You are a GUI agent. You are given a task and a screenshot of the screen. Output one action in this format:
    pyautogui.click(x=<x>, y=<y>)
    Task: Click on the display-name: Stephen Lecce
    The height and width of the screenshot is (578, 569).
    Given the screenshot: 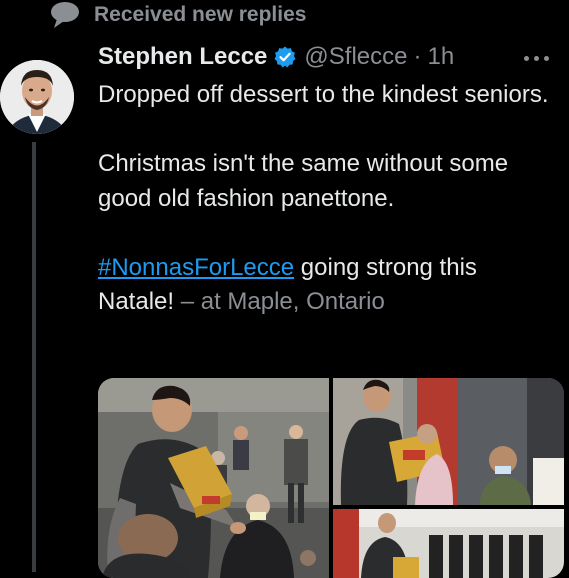 What is the action you would take?
    pyautogui.click(x=182, y=57)
    